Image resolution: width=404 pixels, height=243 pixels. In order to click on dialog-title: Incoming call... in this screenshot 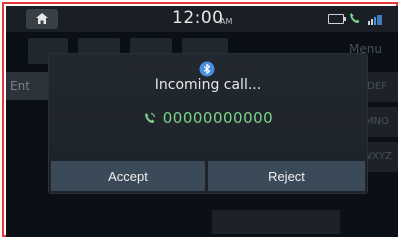, I will do `click(208, 85)`.